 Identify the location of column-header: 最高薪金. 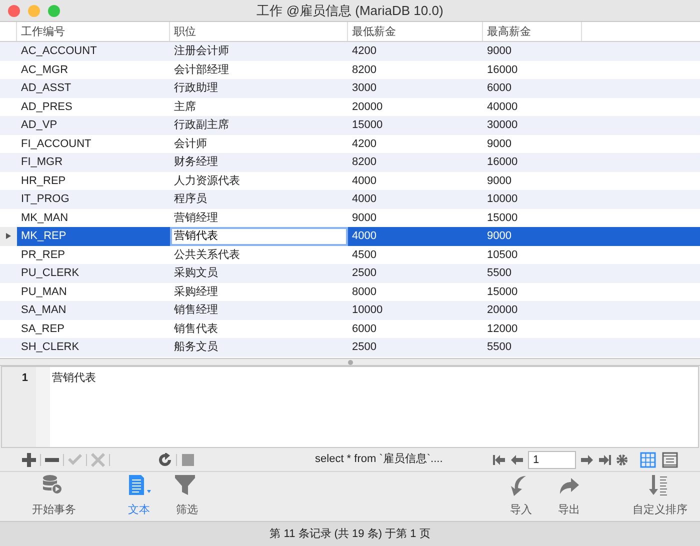
(532, 31).